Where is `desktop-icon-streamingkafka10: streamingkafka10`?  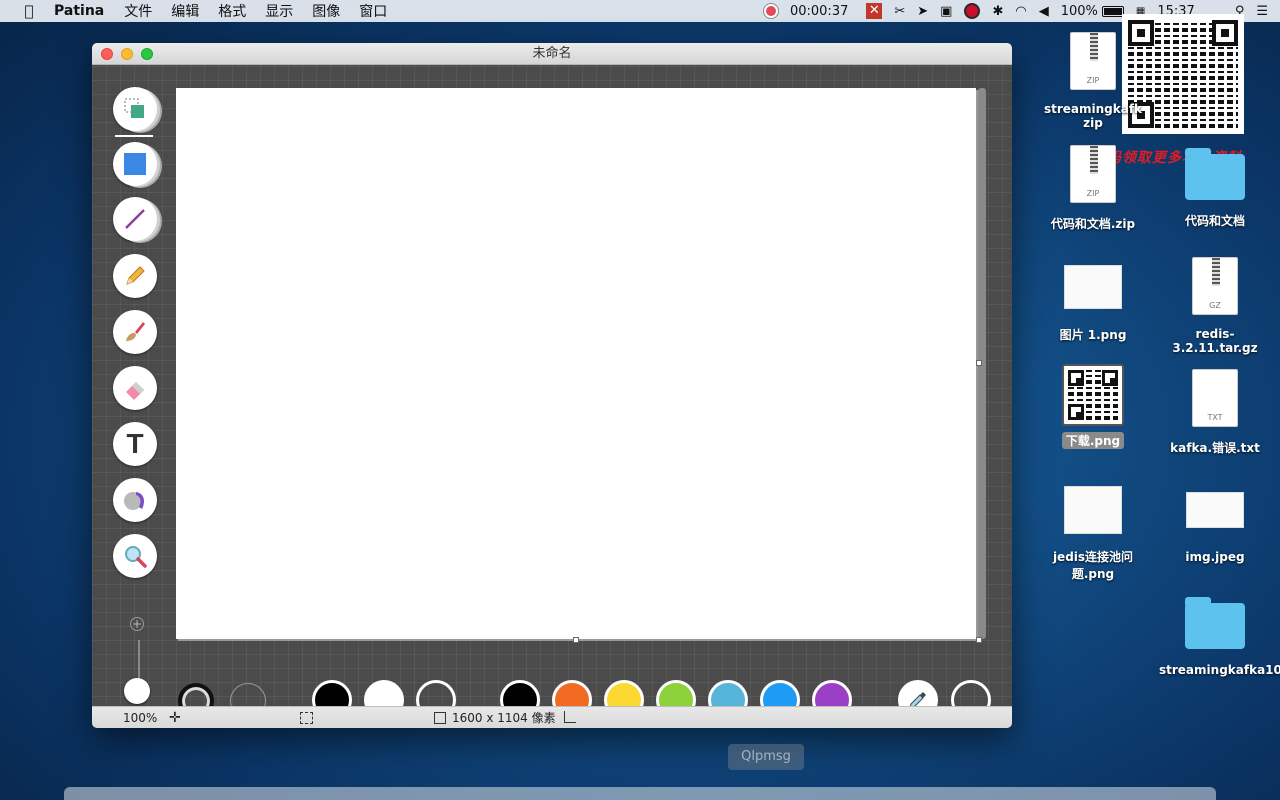
desktop-icon-streamingkafka10: streamingkafka10 is located at coordinates (1219, 637).